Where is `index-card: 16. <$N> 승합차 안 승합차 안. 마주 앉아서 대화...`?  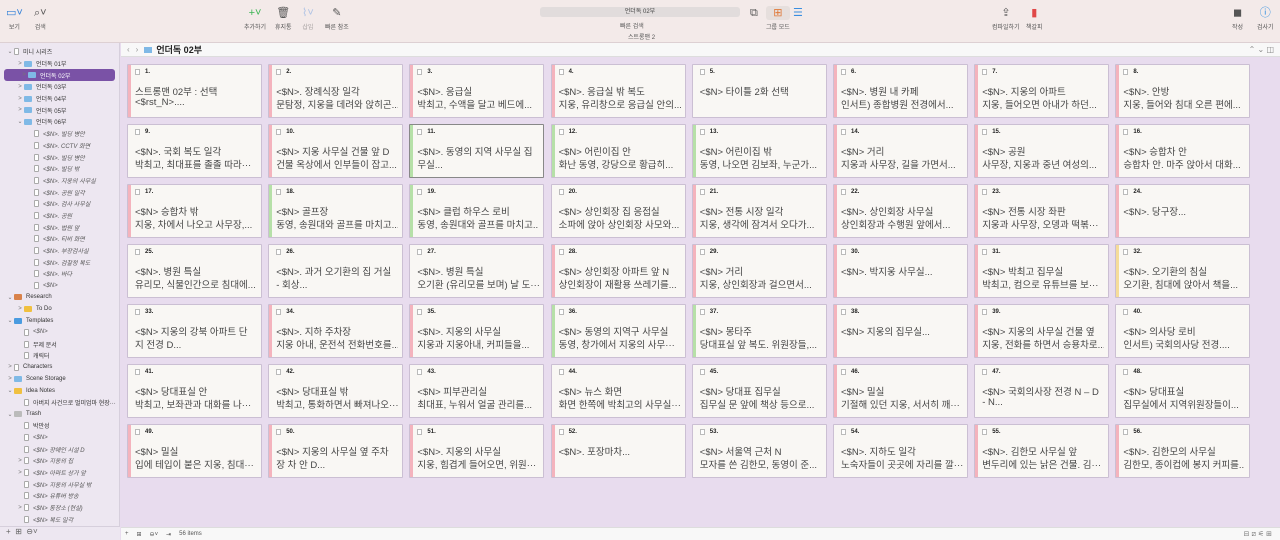
index-card: 16. <$N> 승합차 안 승합차 안. 마주 앉아서 대화... is located at coordinates (1183, 151).